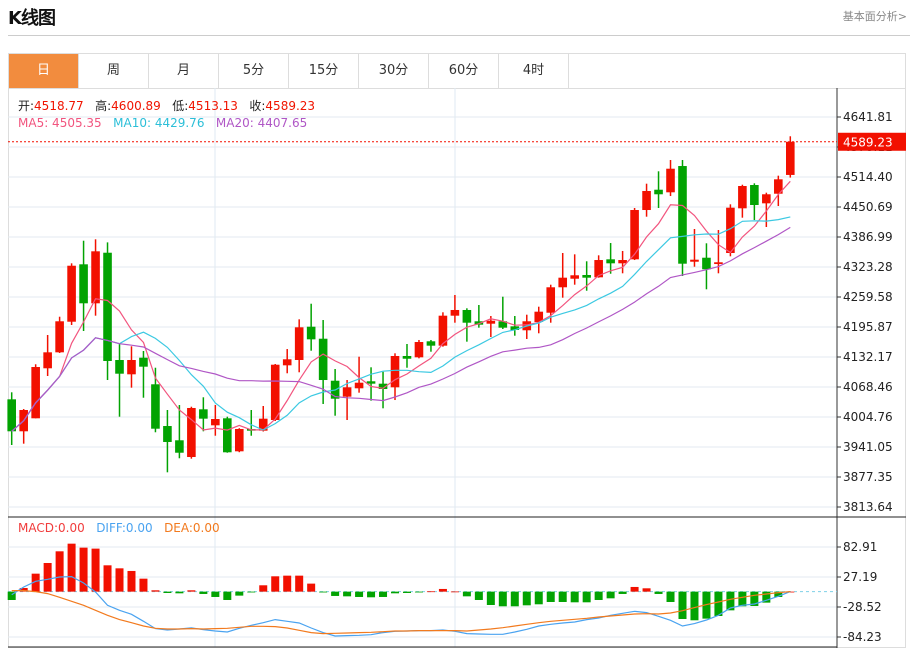 This screenshot has width=913, height=649. I want to click on y-tick-label: 4068.46, so click(868, 387).